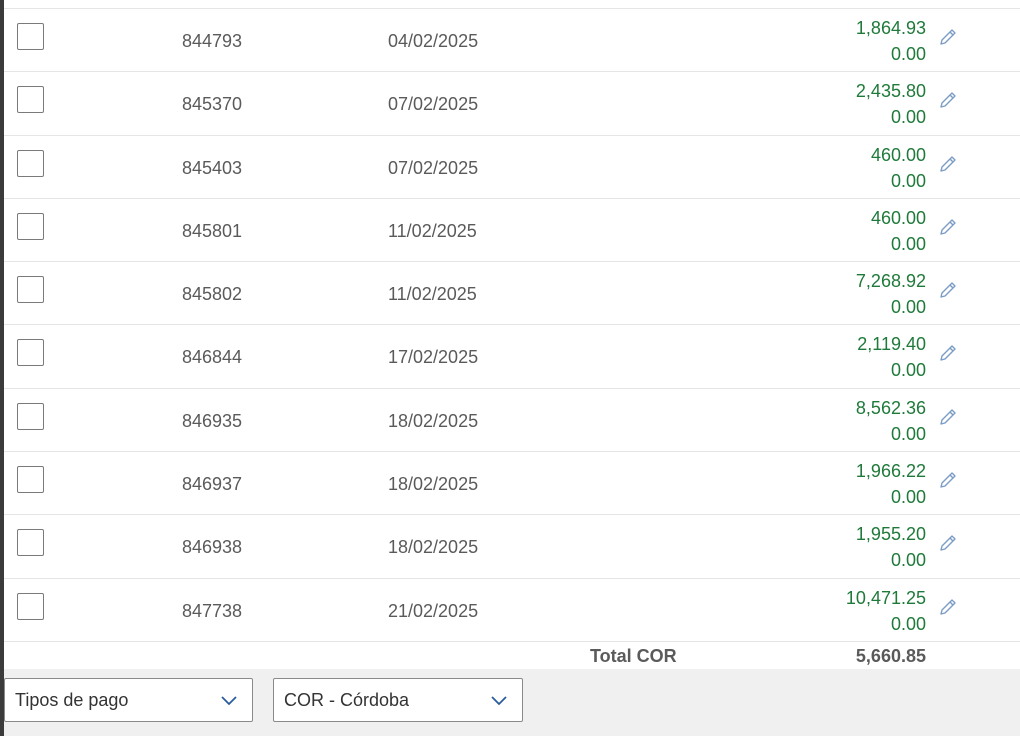  What do you see at coordinates (633, 655) in the screenshot?
I see `total-label: Total COR` at bounding box center [633, 655].